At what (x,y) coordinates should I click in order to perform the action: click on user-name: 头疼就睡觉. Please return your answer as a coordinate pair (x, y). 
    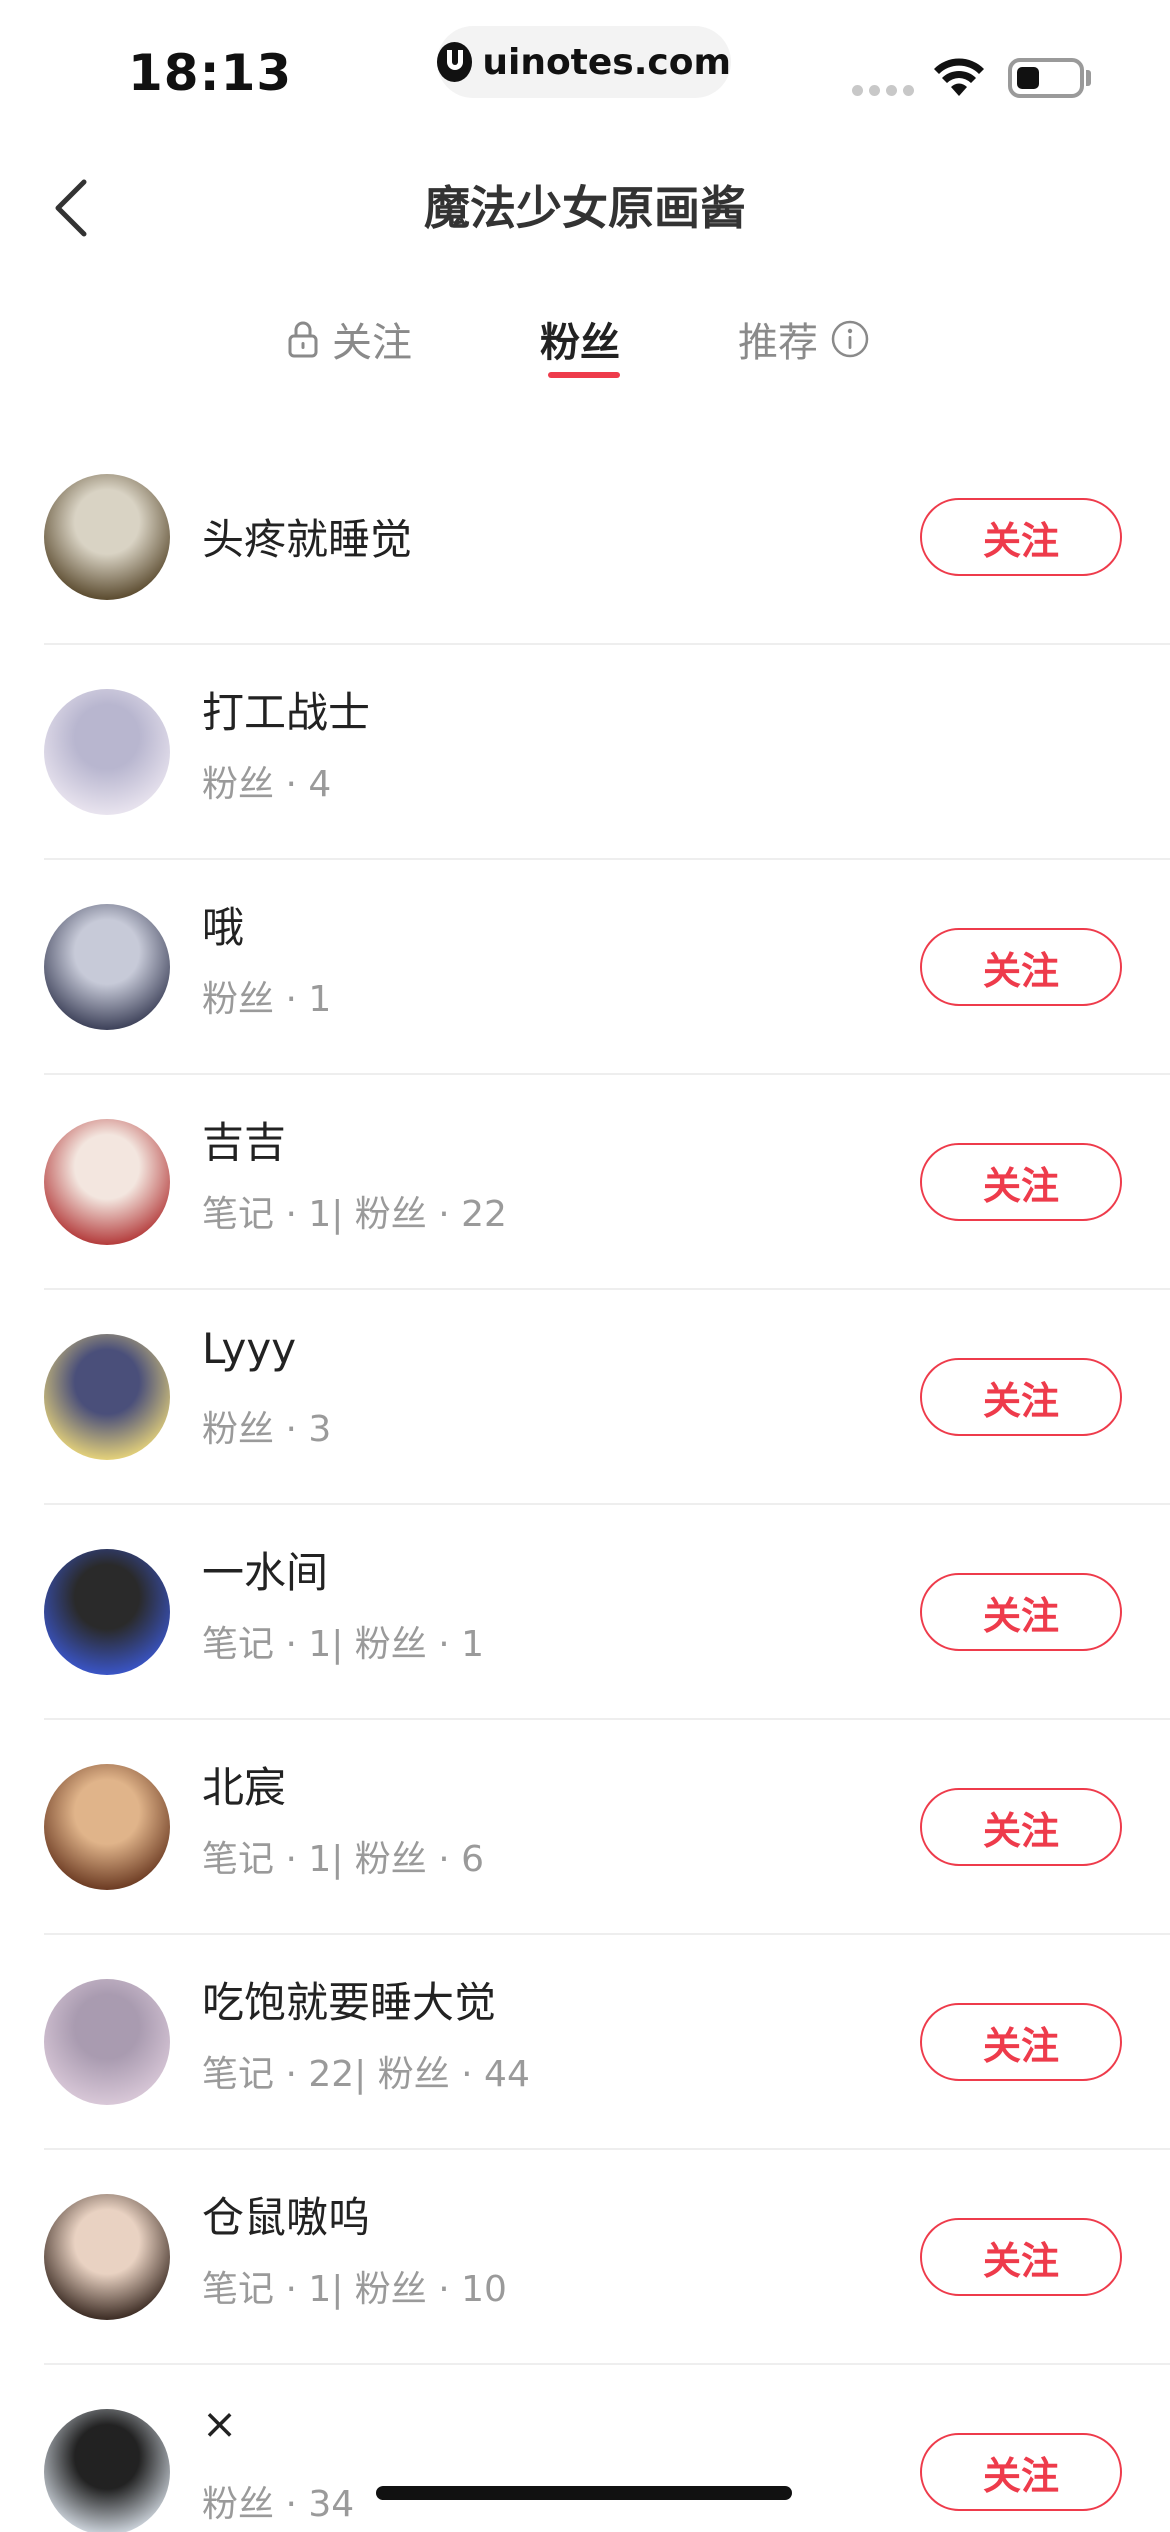
    Looking at the image, I should click on (307, 536).